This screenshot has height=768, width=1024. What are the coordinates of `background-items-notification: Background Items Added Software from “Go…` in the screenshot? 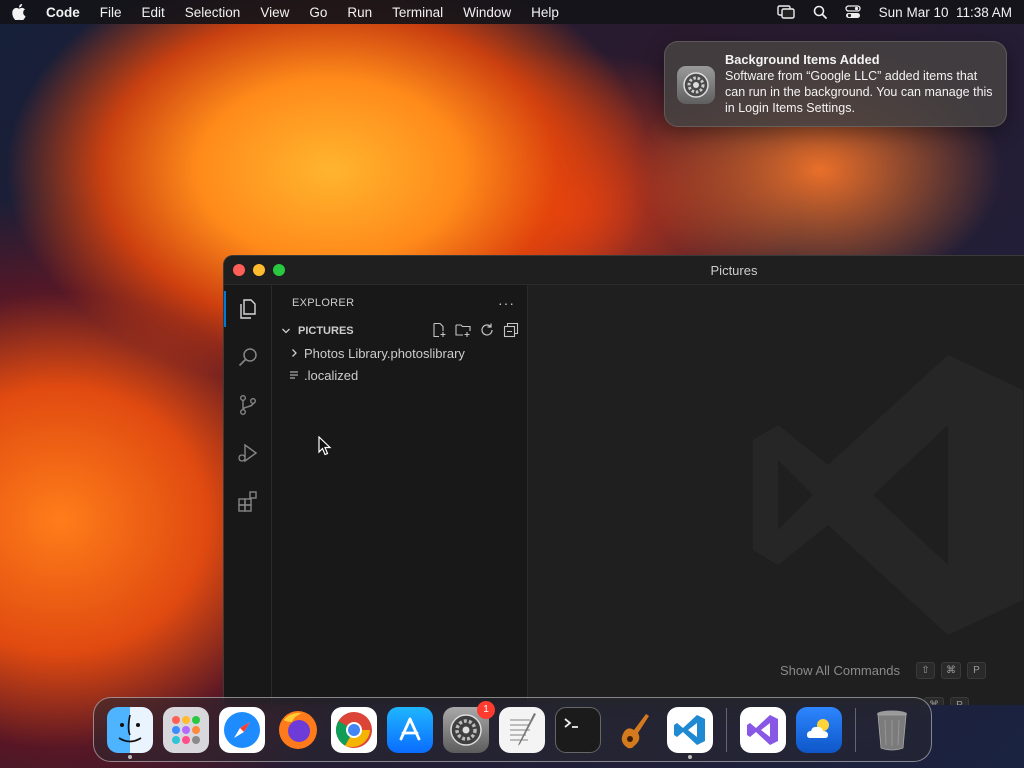 It's located at (835, 84).